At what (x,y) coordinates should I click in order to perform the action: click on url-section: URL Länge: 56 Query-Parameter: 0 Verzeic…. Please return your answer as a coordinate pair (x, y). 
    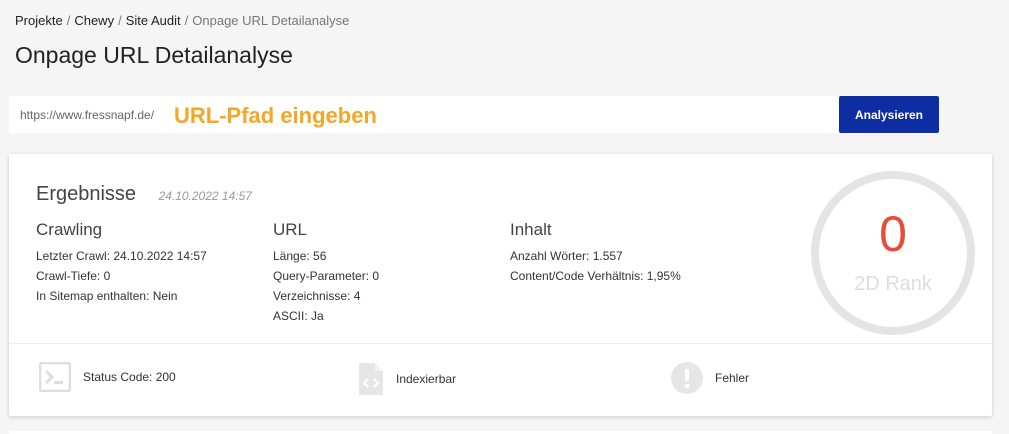
    Looking at the image, I should click on (326, 273).